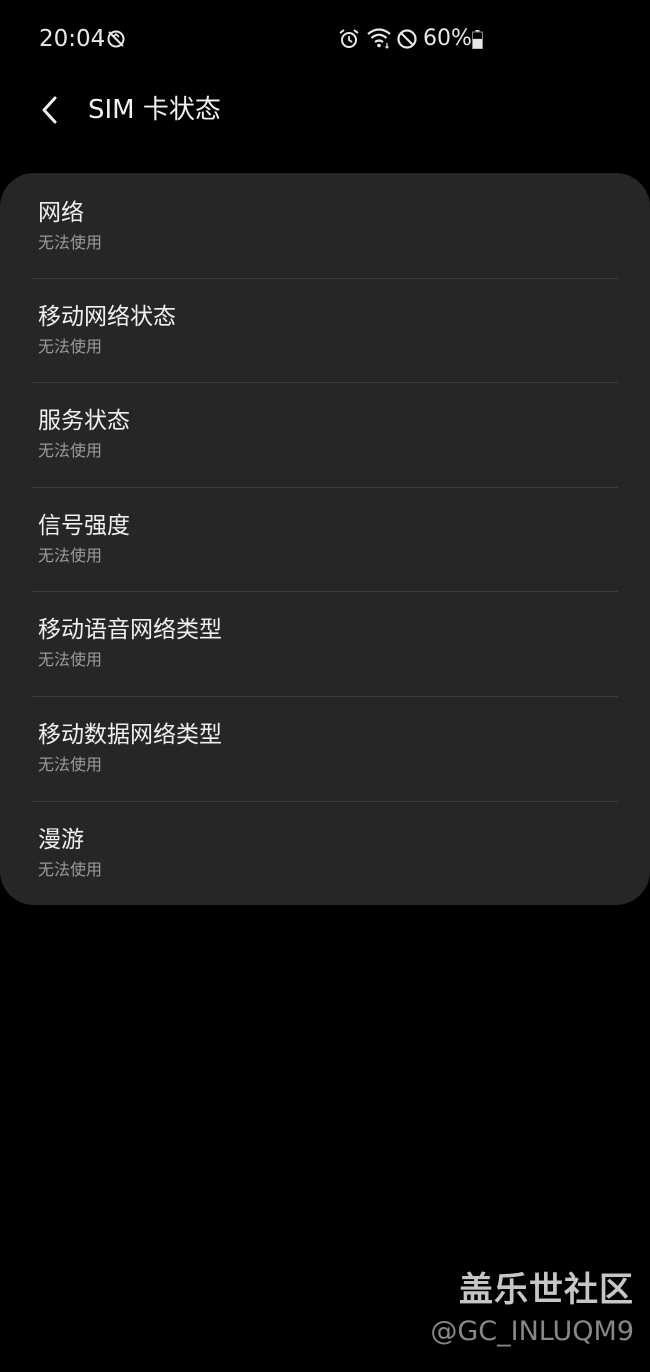 This screenshot has width=650, height=1372. What do you see at coordinates (325, 112) in the screenshot?
I see `app-bar: SIM 卡状态` at bounding box center [325, 112].